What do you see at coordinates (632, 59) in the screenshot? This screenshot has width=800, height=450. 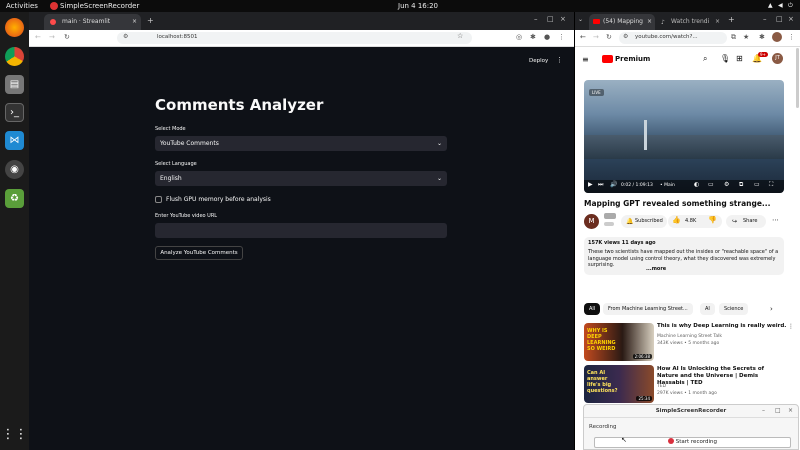 I see `youtube-premium-logo: Premium` at bounding box center [632, 59].